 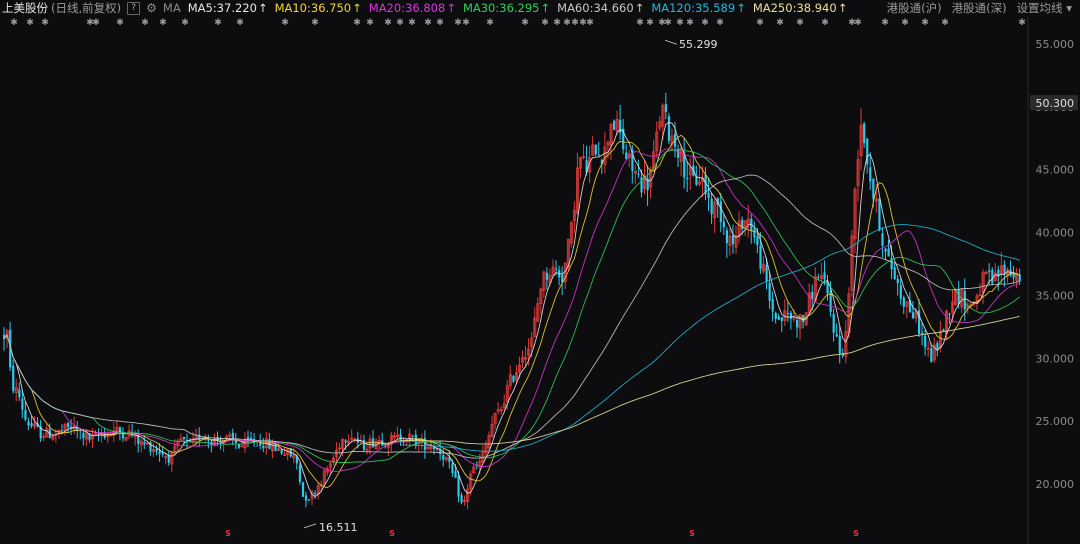 What do you see at coordinates (671, 42) in the screenshot?
I see `high-pointer` at bounding box center [671, 42].